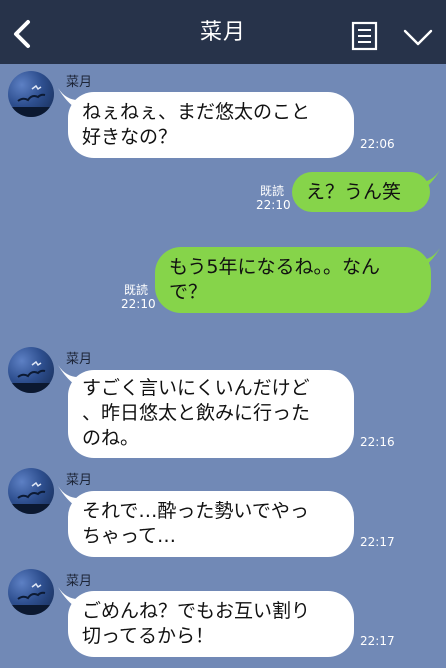 The width and height of the screenshot is (446, 668). I want to click on chat-header: 菜月, so click(223, 32).